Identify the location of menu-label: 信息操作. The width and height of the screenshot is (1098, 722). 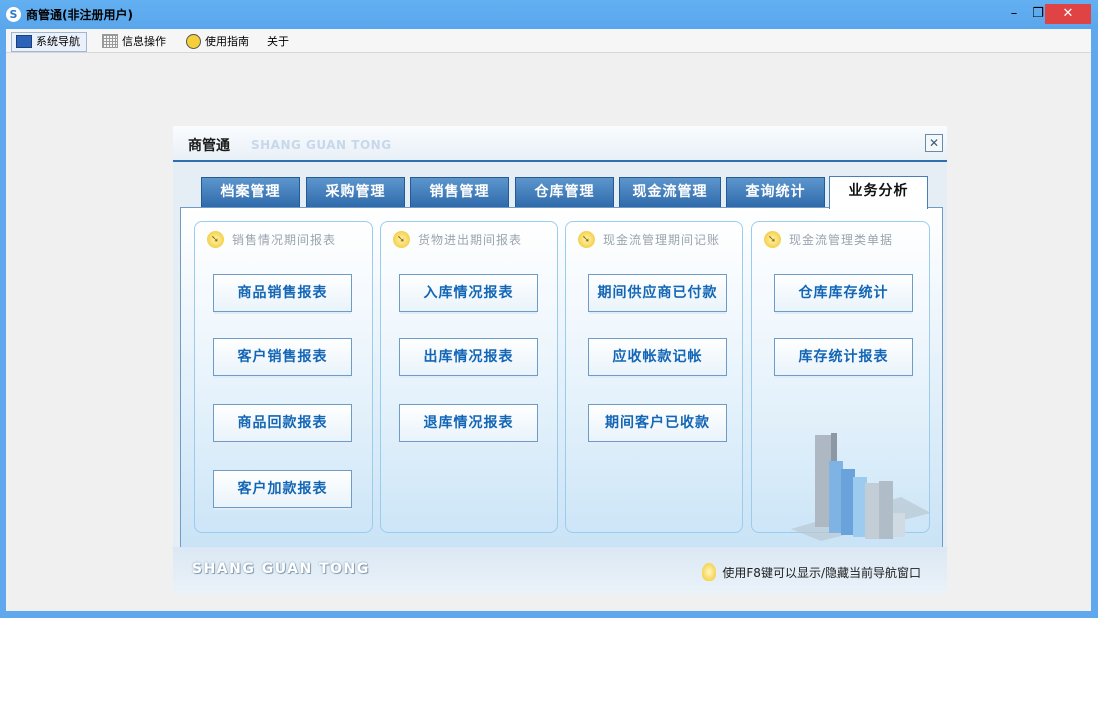
(144, 41).